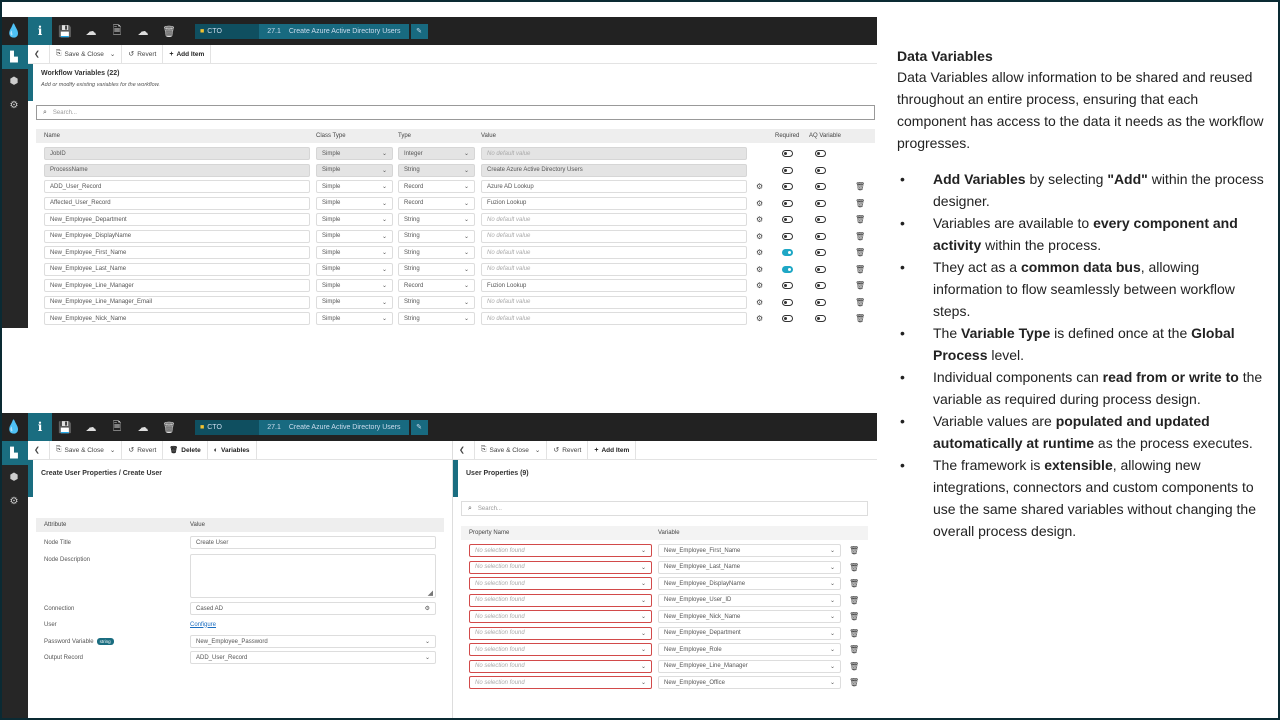 This screenshot has height=720, width=1280. What do you see at coordinates (749, 550) in the screenshot?
I see `variable-select: New_Employee_First_Name ⌄` at bounding box center [749, 550].